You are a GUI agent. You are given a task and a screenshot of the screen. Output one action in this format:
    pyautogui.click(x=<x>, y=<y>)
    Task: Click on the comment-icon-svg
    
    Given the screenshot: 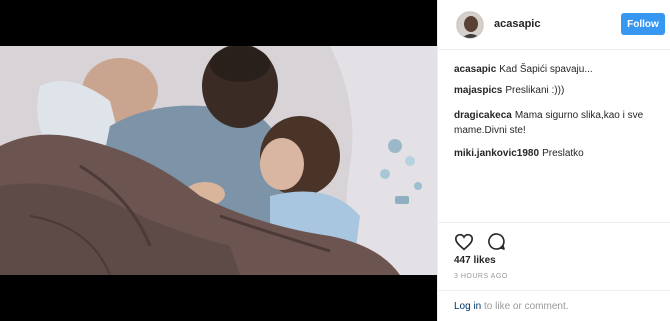 What is the action you would take?
    pyautogui.click(x=496, y=241)
    